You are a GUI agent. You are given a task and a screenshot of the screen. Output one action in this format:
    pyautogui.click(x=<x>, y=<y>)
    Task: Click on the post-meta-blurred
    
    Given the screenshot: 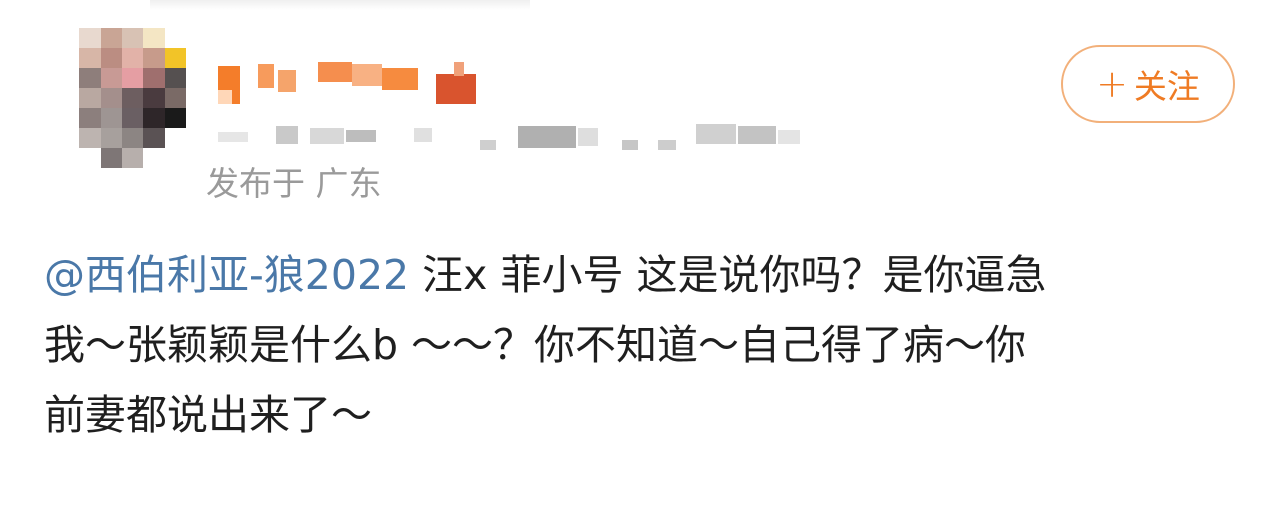 What is the action you would take?
    pyautogui.click(x=513, y=140)
    